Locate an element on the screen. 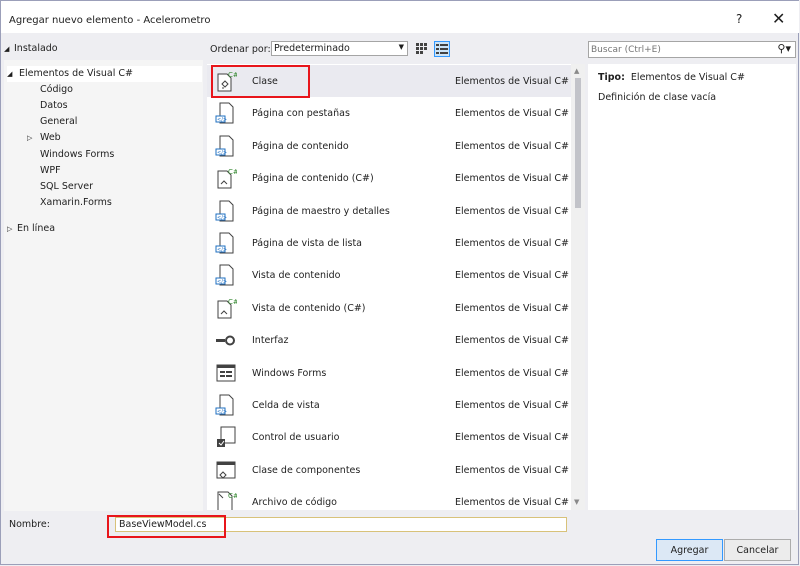 This screenshot has width=800, height=566. scrollbar-thumb is located at coordinates (578, 143).